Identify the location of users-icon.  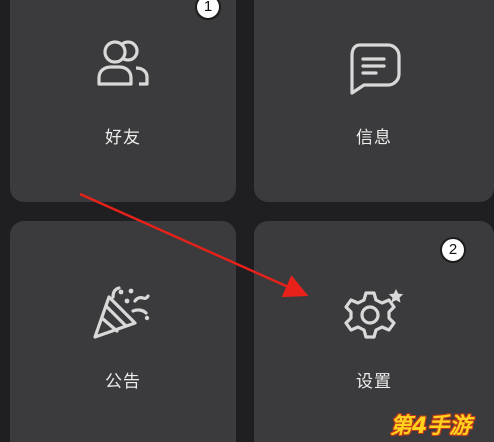
(123, 65).